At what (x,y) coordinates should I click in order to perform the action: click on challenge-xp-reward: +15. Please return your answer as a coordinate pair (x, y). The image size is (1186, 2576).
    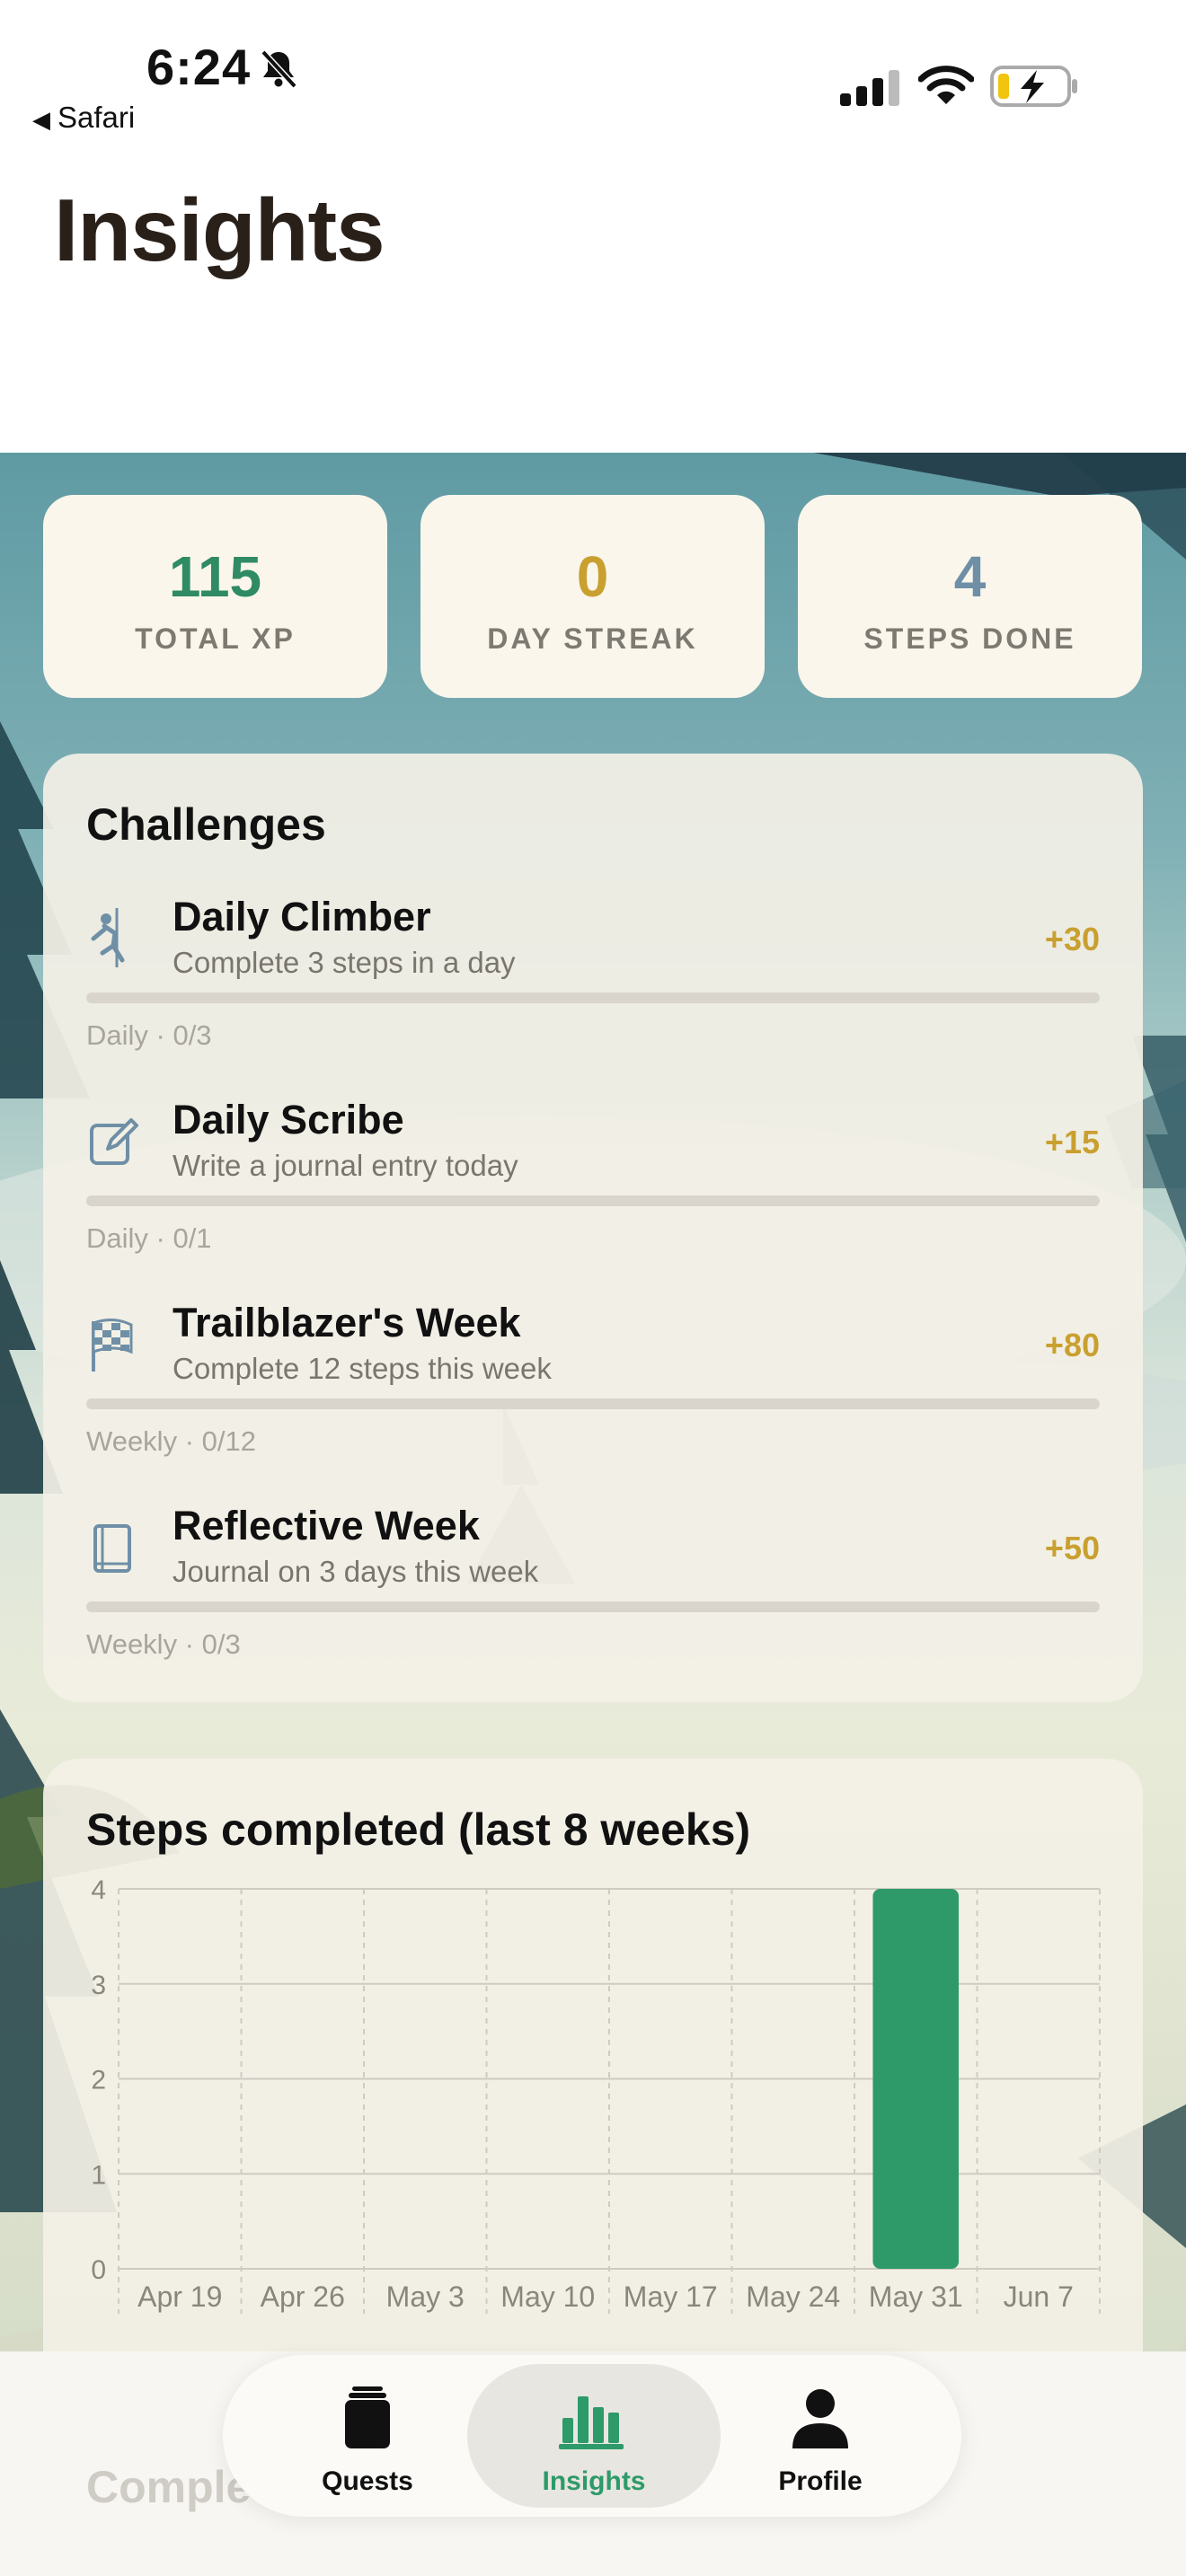
    Looking at the image, I should click on (1072, 1142).